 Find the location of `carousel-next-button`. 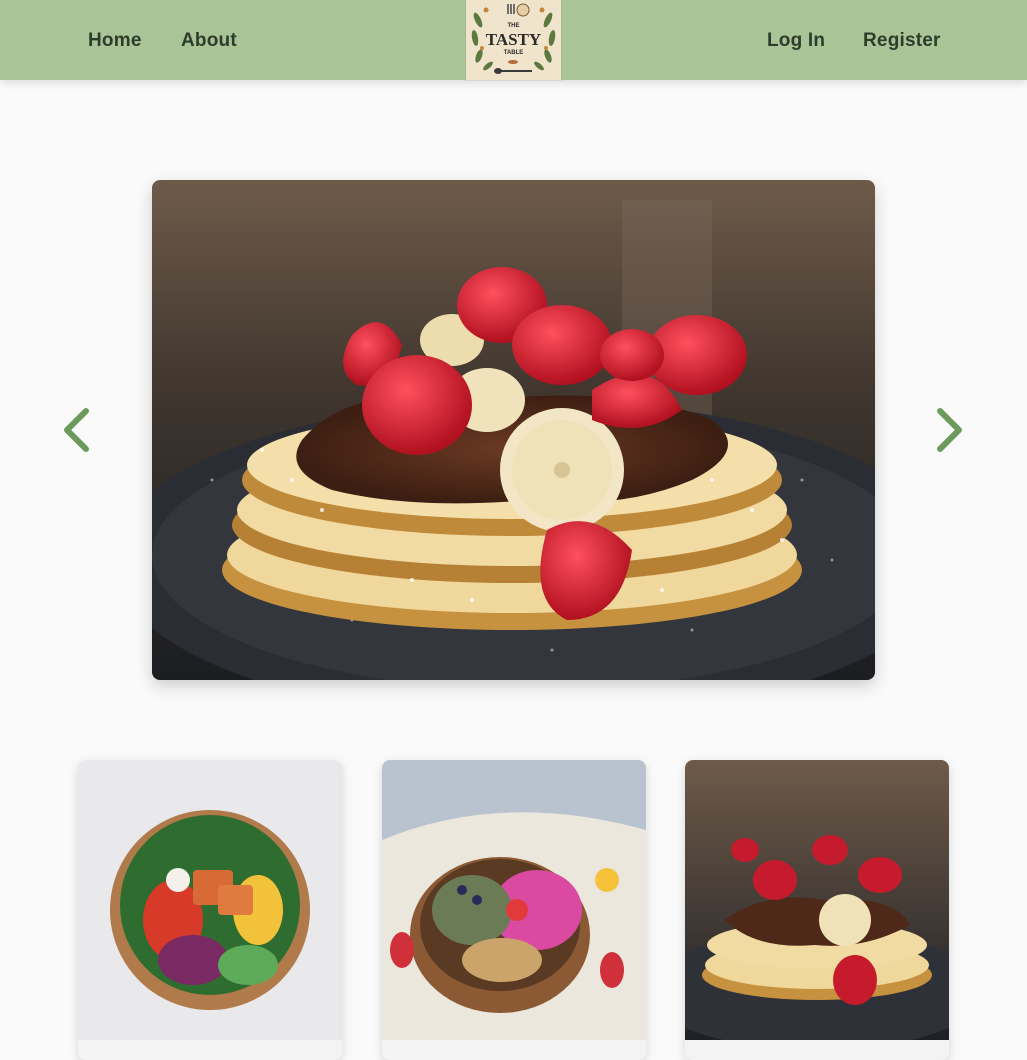

carousel-next-button is located at coordinates (950, 430).